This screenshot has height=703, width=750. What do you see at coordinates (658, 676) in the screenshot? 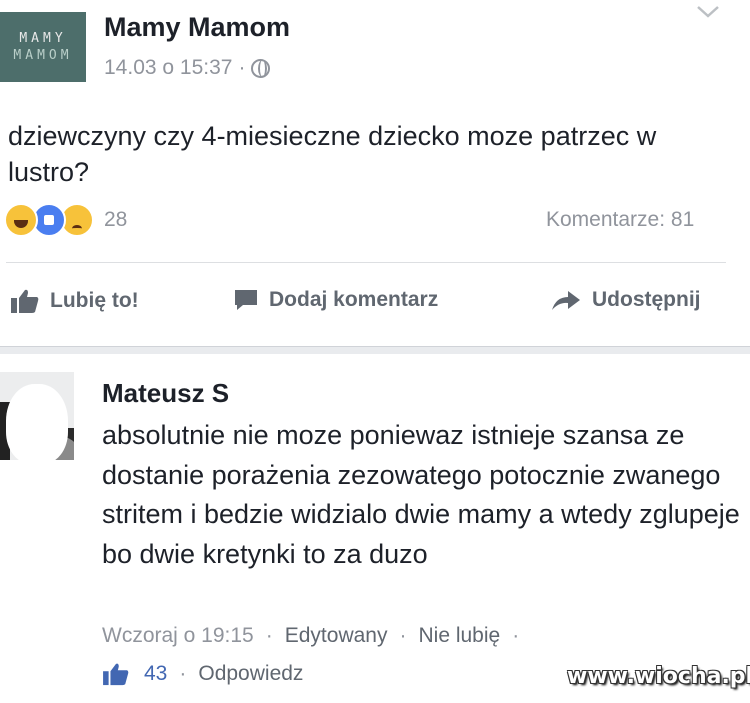
I see `watermark: www.wiocha.pl` at bounding box center [658, 676].